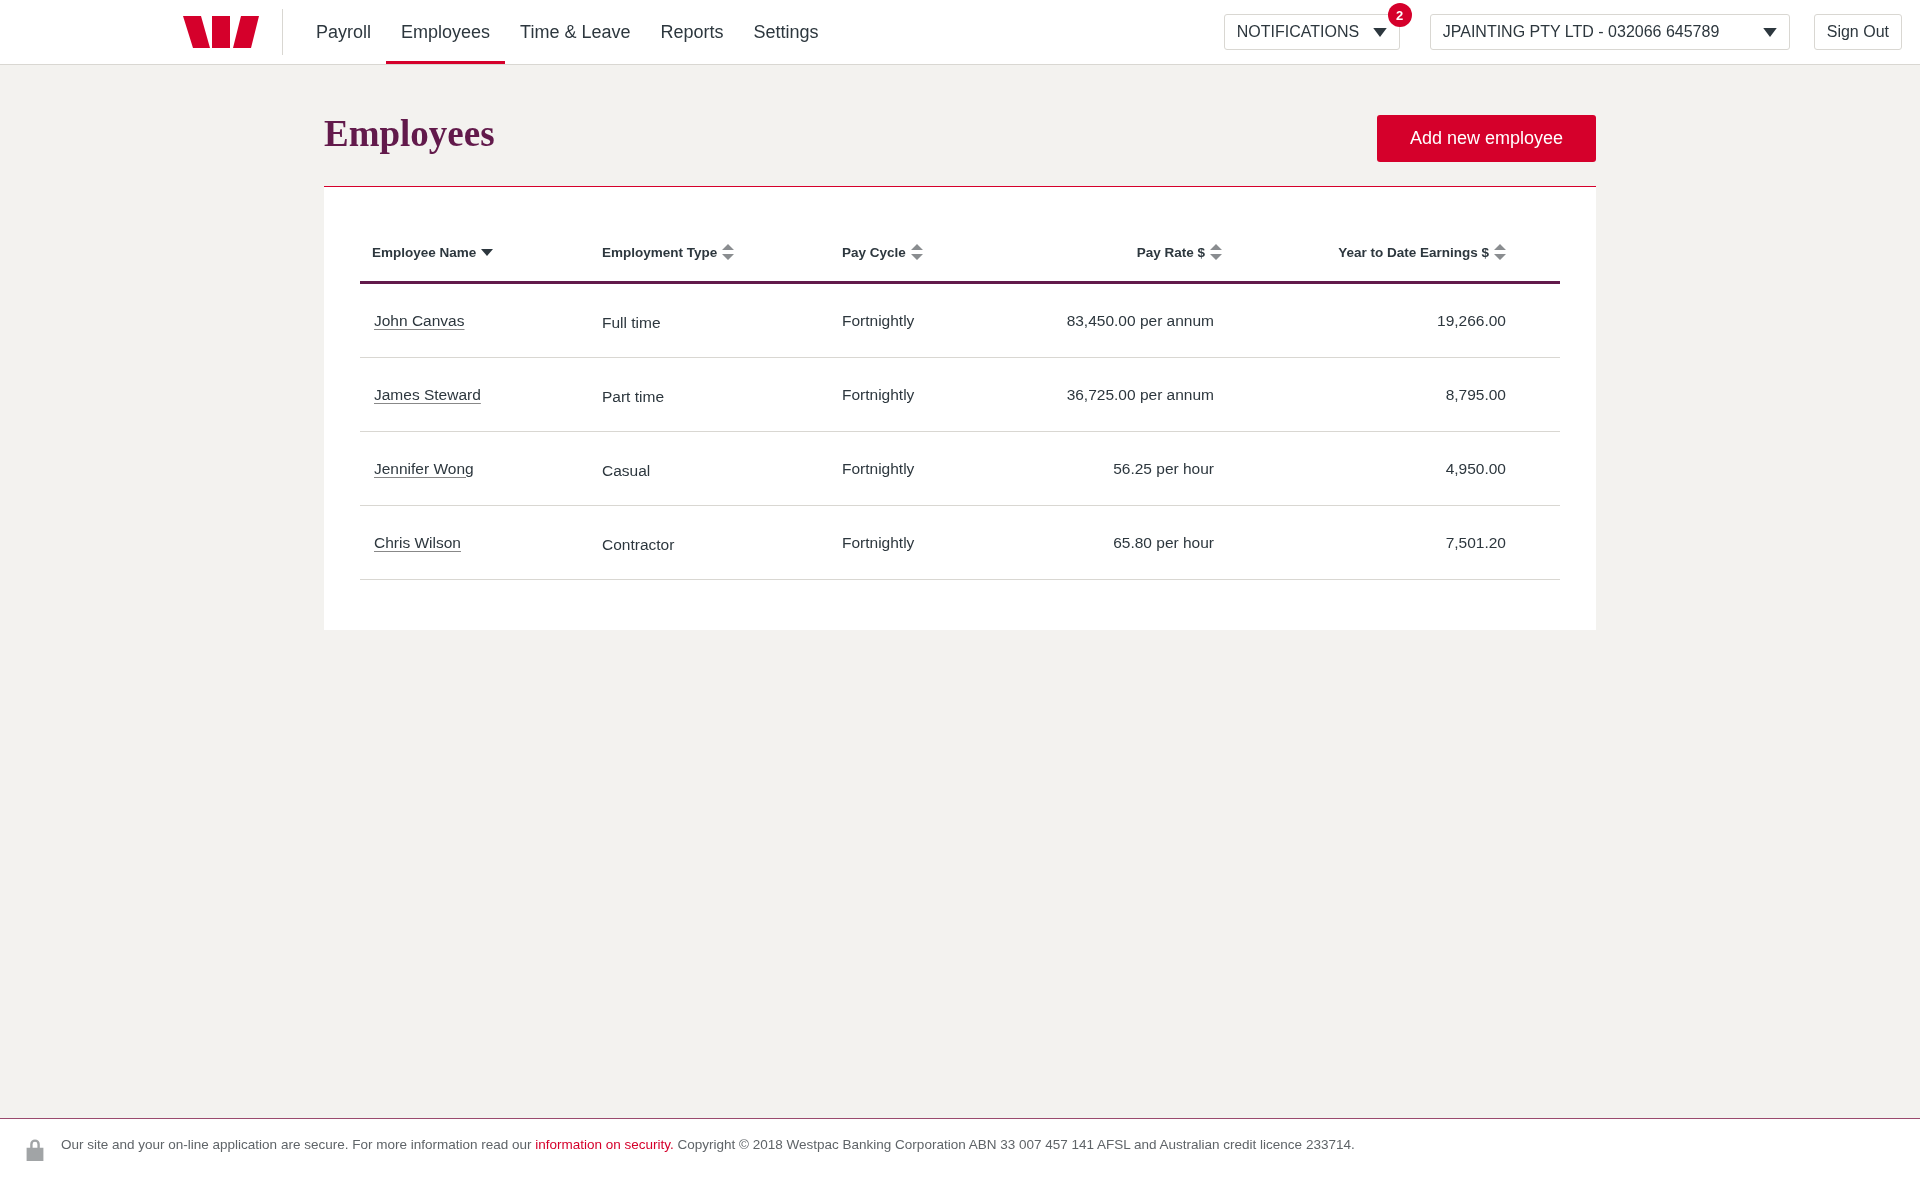  I want to click on table-cell: 4,950.00, so click(1475, 468).